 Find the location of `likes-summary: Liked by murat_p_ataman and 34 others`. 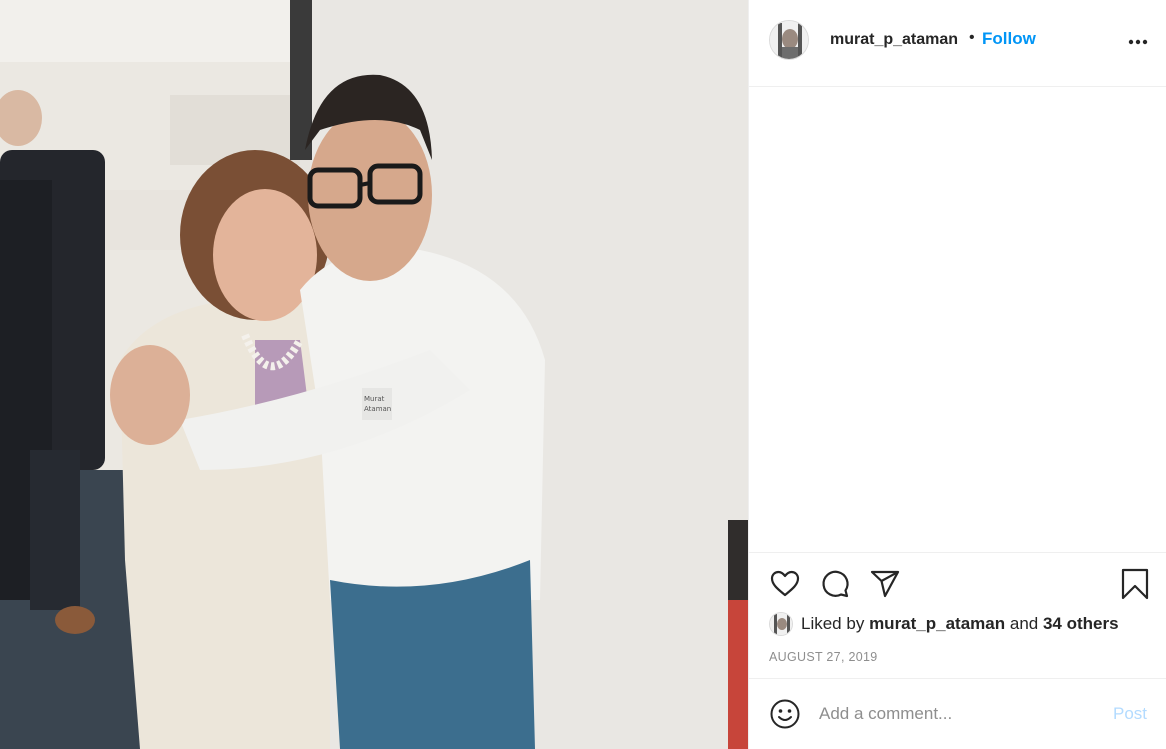

likes-summary: Liked by murat_p_ataman and 34 others is located at coordinates (944, 624).